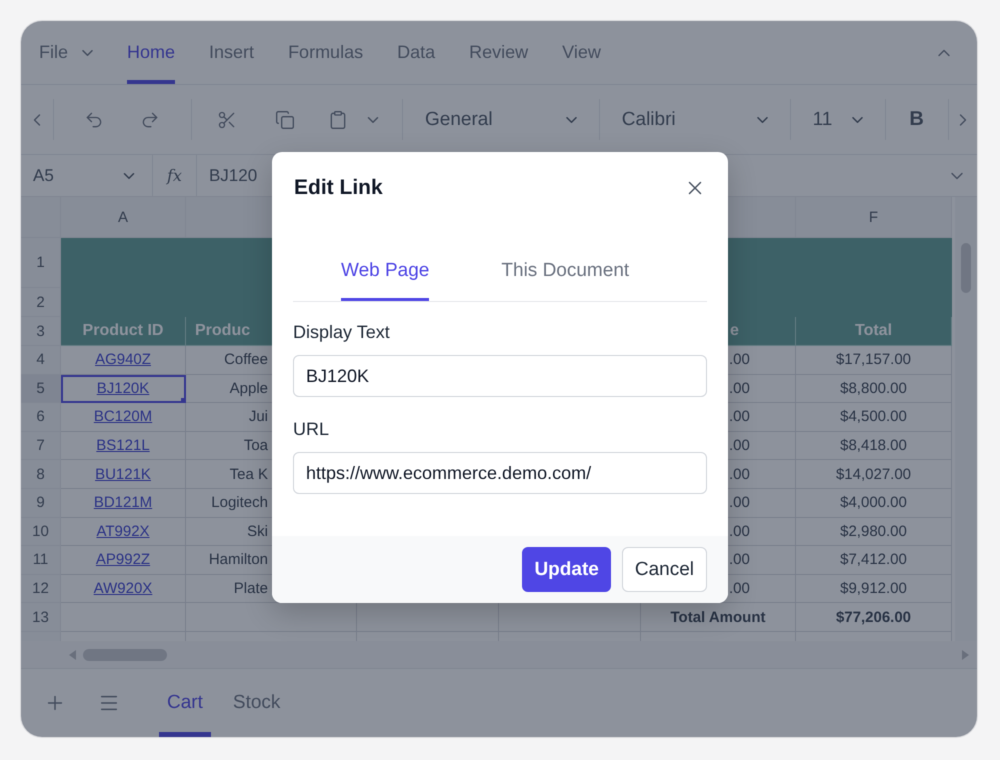  Describe the element at coordinates (123, 359) in the screenshot. I see `product-link: AG940Z` at that location.